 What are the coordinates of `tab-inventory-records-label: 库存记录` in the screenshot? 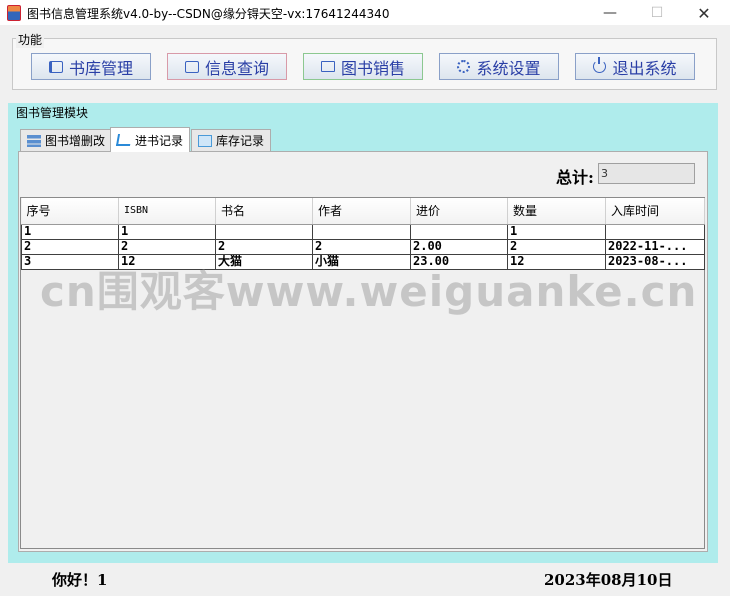 It's located at (240, 141).